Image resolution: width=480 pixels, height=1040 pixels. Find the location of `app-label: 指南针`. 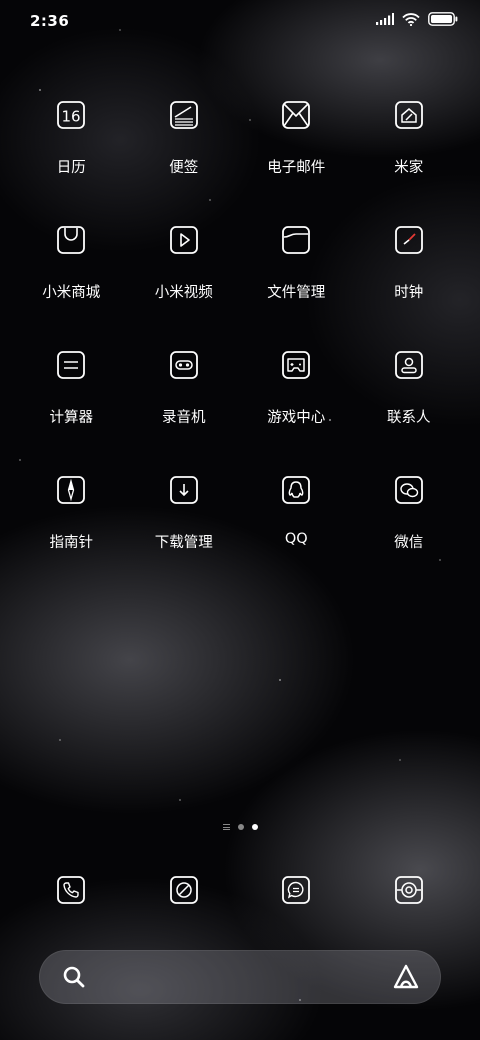

app-label: 指南针 is located at coordinates (71, 543).